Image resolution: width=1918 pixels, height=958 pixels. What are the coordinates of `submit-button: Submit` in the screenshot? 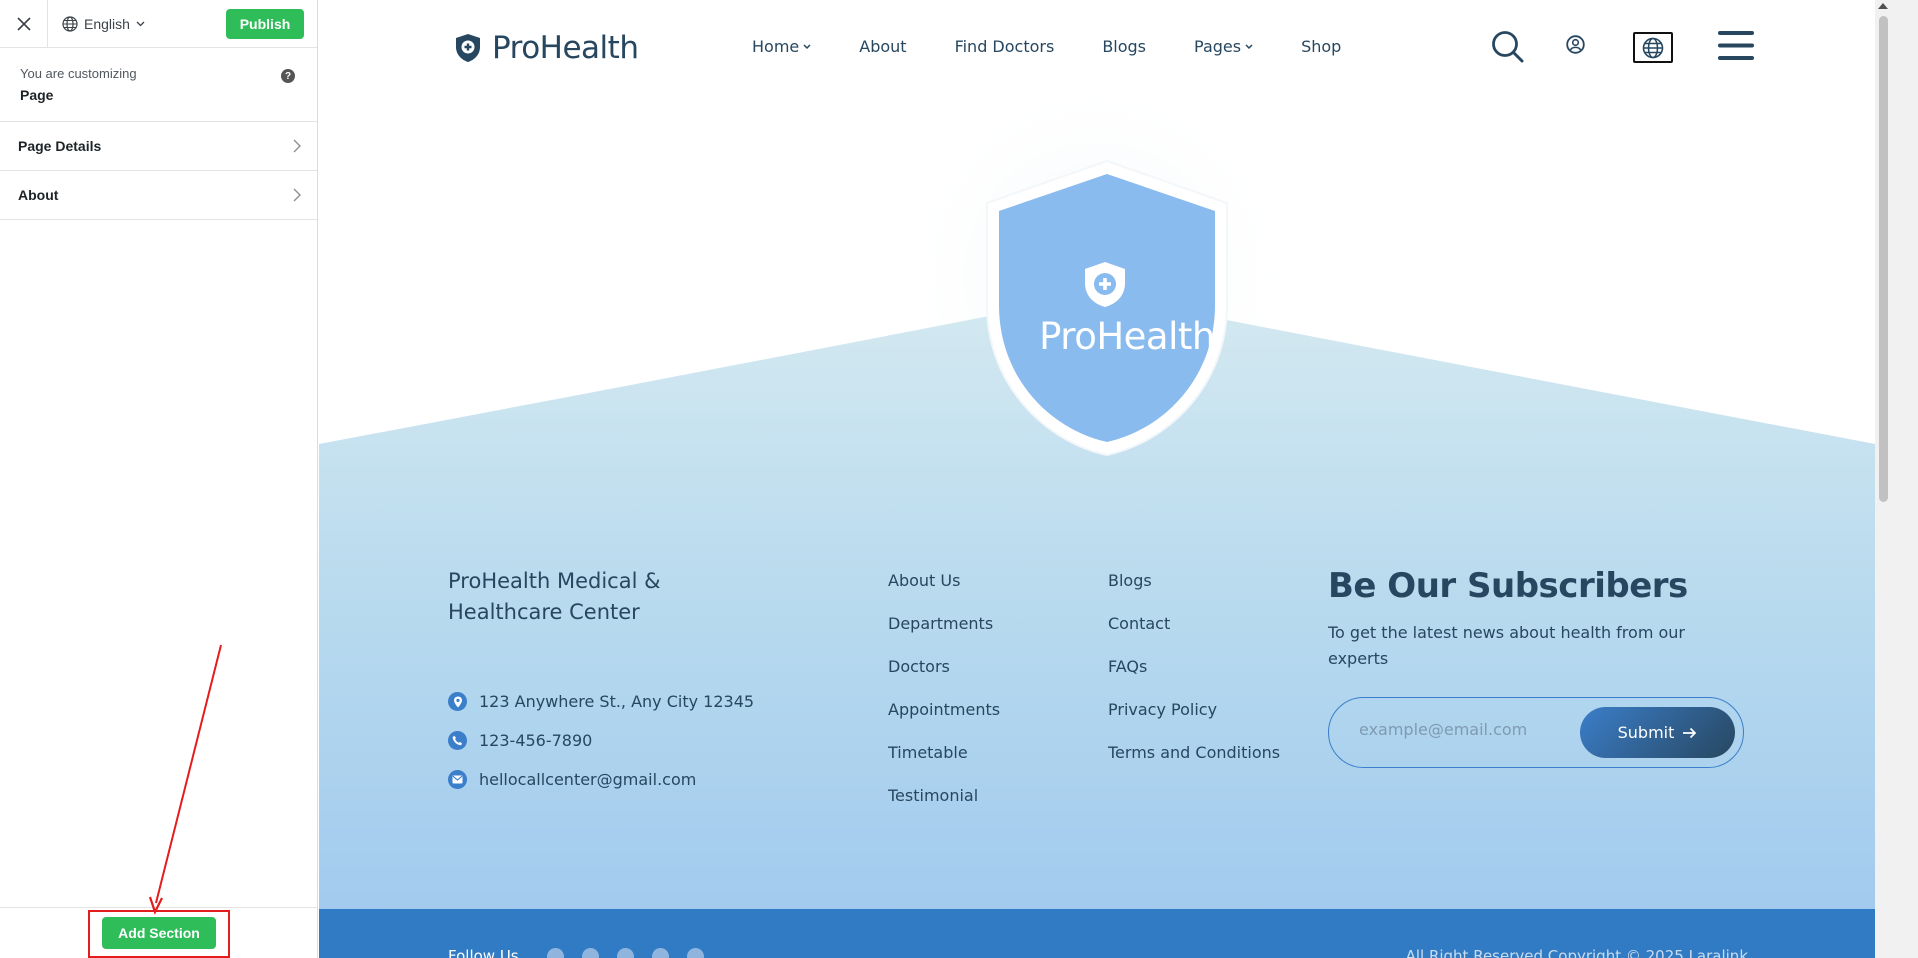 It's located at (1657, 732).